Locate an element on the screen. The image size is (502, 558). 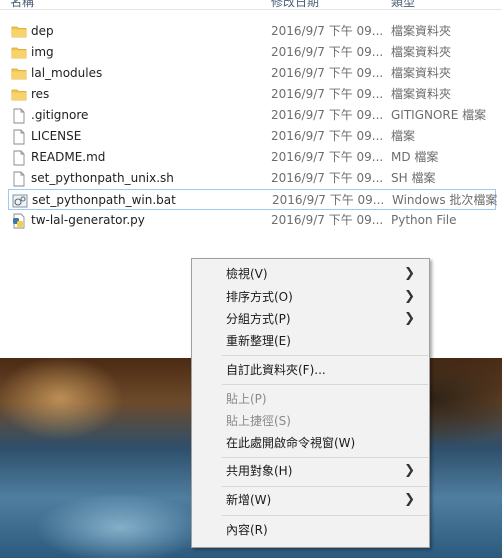
menu-item-sort-by: 排序方式(O) ❯ is located at coordinates (310, 297).